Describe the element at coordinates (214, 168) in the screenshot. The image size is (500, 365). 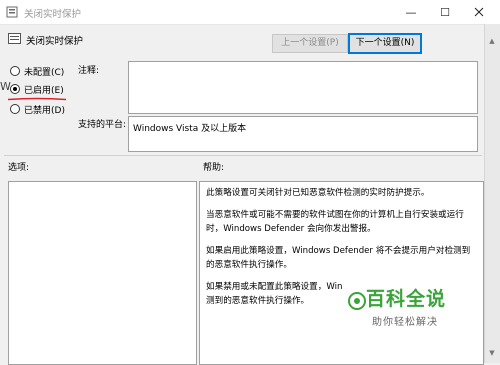
I see `help-label: 帮助:` at that location.